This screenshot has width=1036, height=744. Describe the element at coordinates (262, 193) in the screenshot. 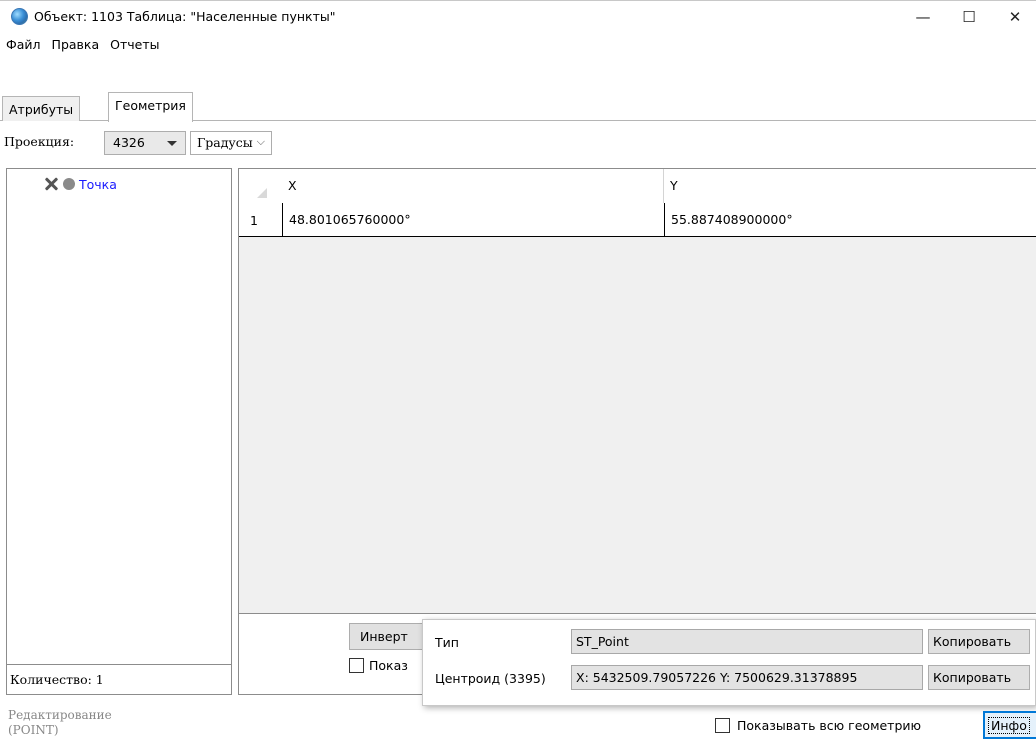

I see `select-all-corner` at that location.